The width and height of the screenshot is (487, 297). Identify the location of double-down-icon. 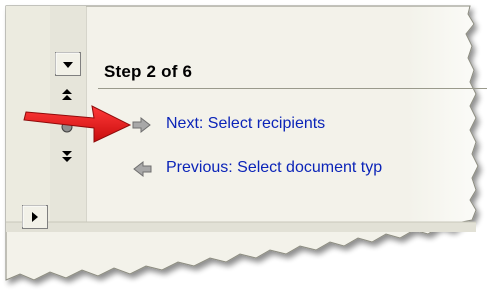
(67, 153).